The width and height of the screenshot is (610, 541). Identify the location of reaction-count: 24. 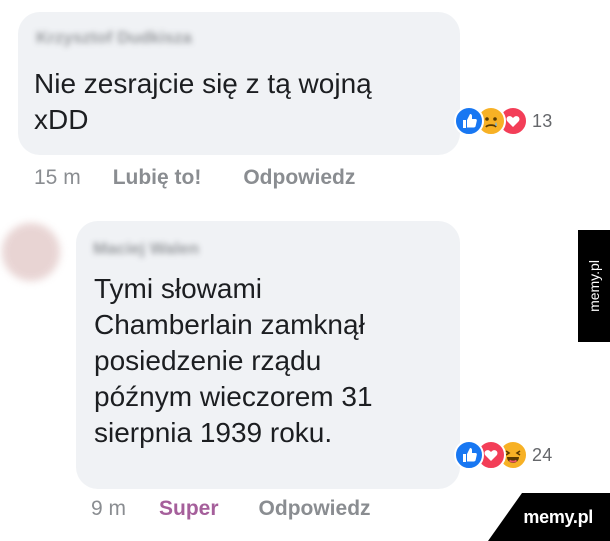
(542, 454).